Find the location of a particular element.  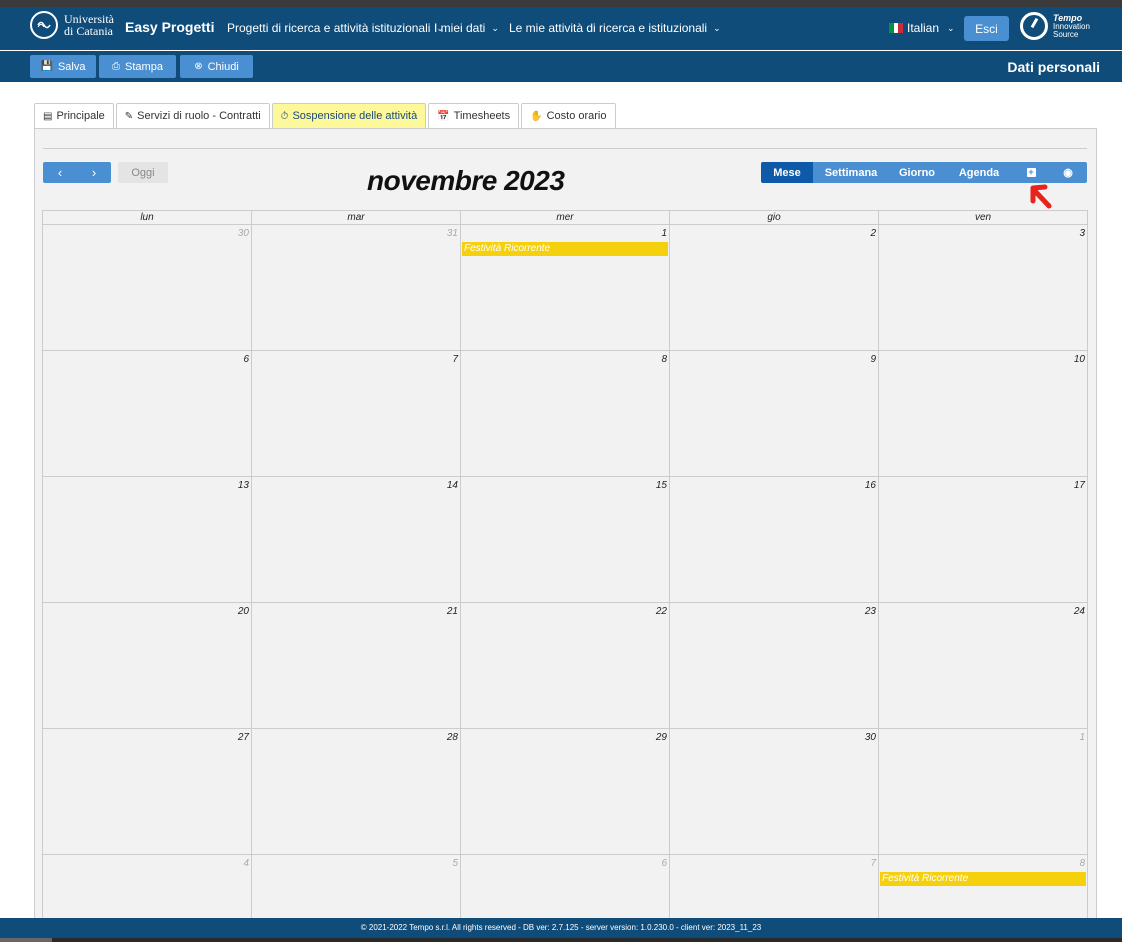

view-day-button: Giorno is located at coordinates (917, 172).